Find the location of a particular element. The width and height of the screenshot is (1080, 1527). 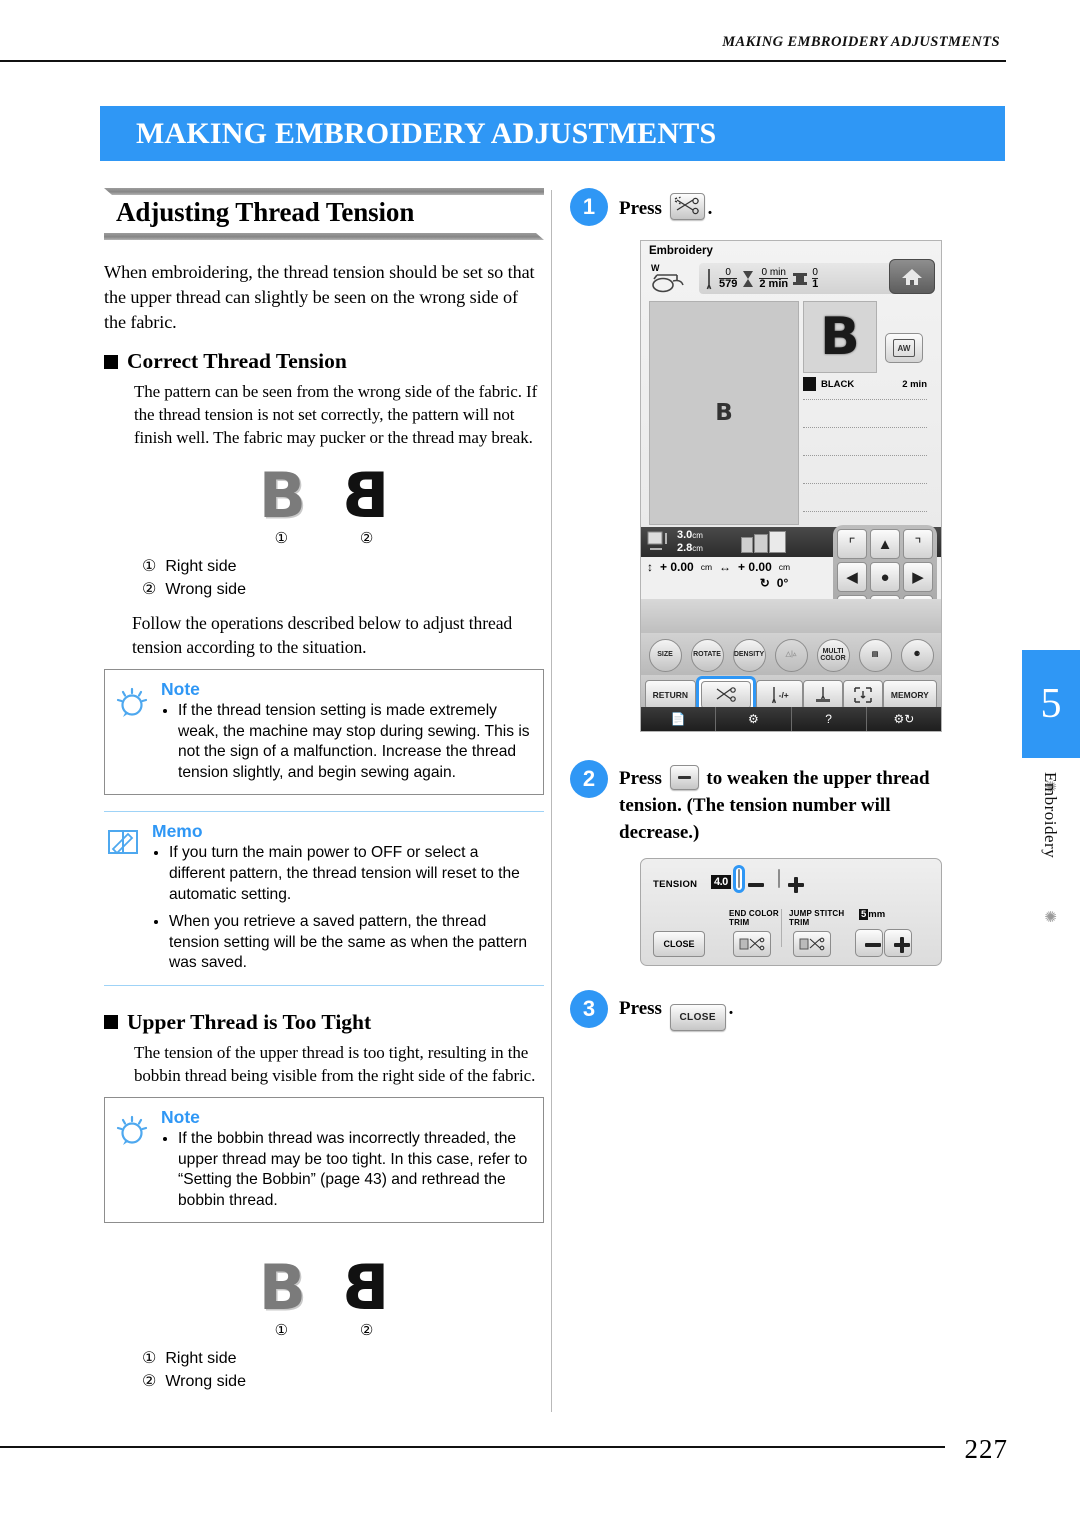

section-rule-top is located at coordinates (324, 191).